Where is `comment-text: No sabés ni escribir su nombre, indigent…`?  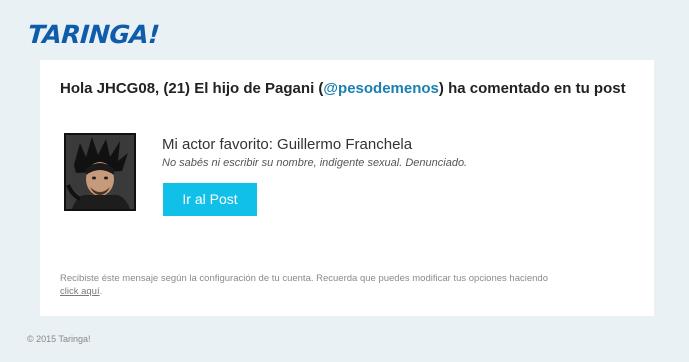 comment-text: No sabés ni escribir su nombre, indigent… is located at coordinates (315, 163).